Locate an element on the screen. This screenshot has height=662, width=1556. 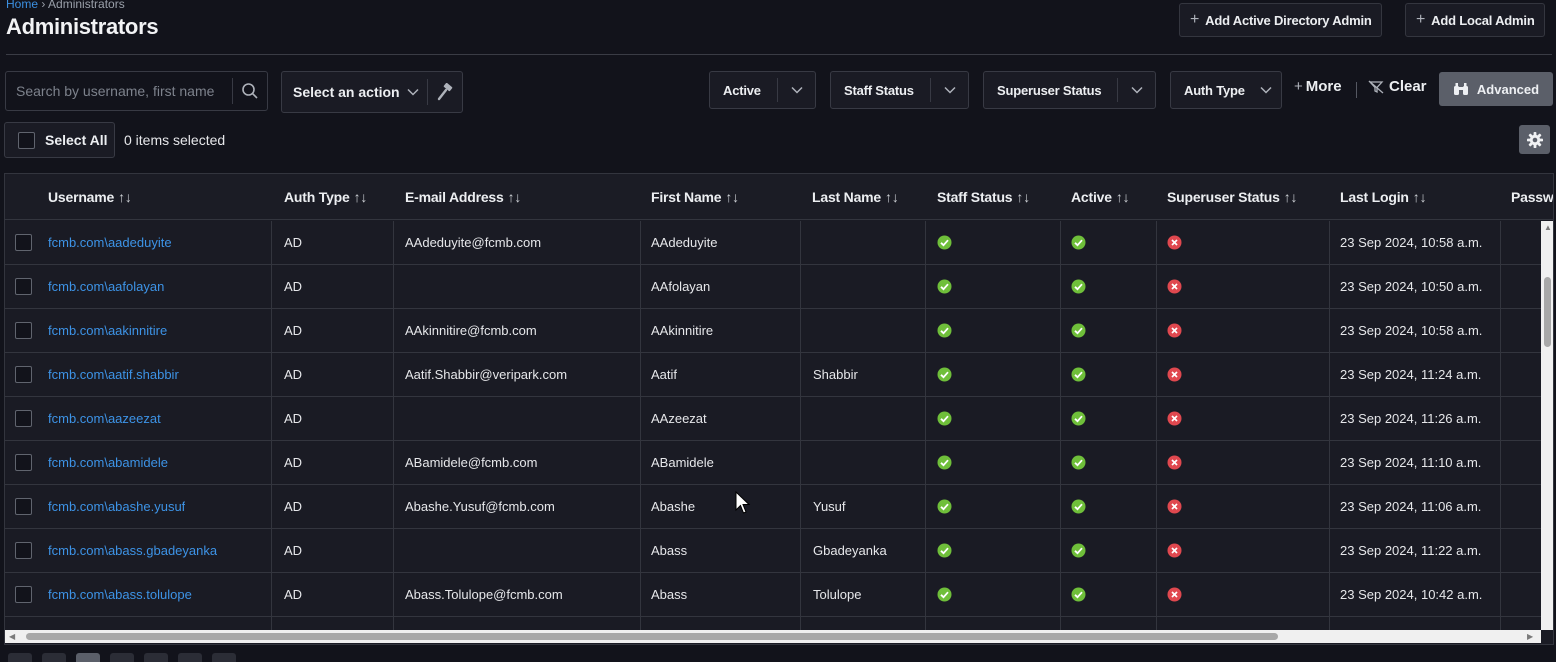
username-link: fcmb.com\abamidele is located at coordinates (108, 462).